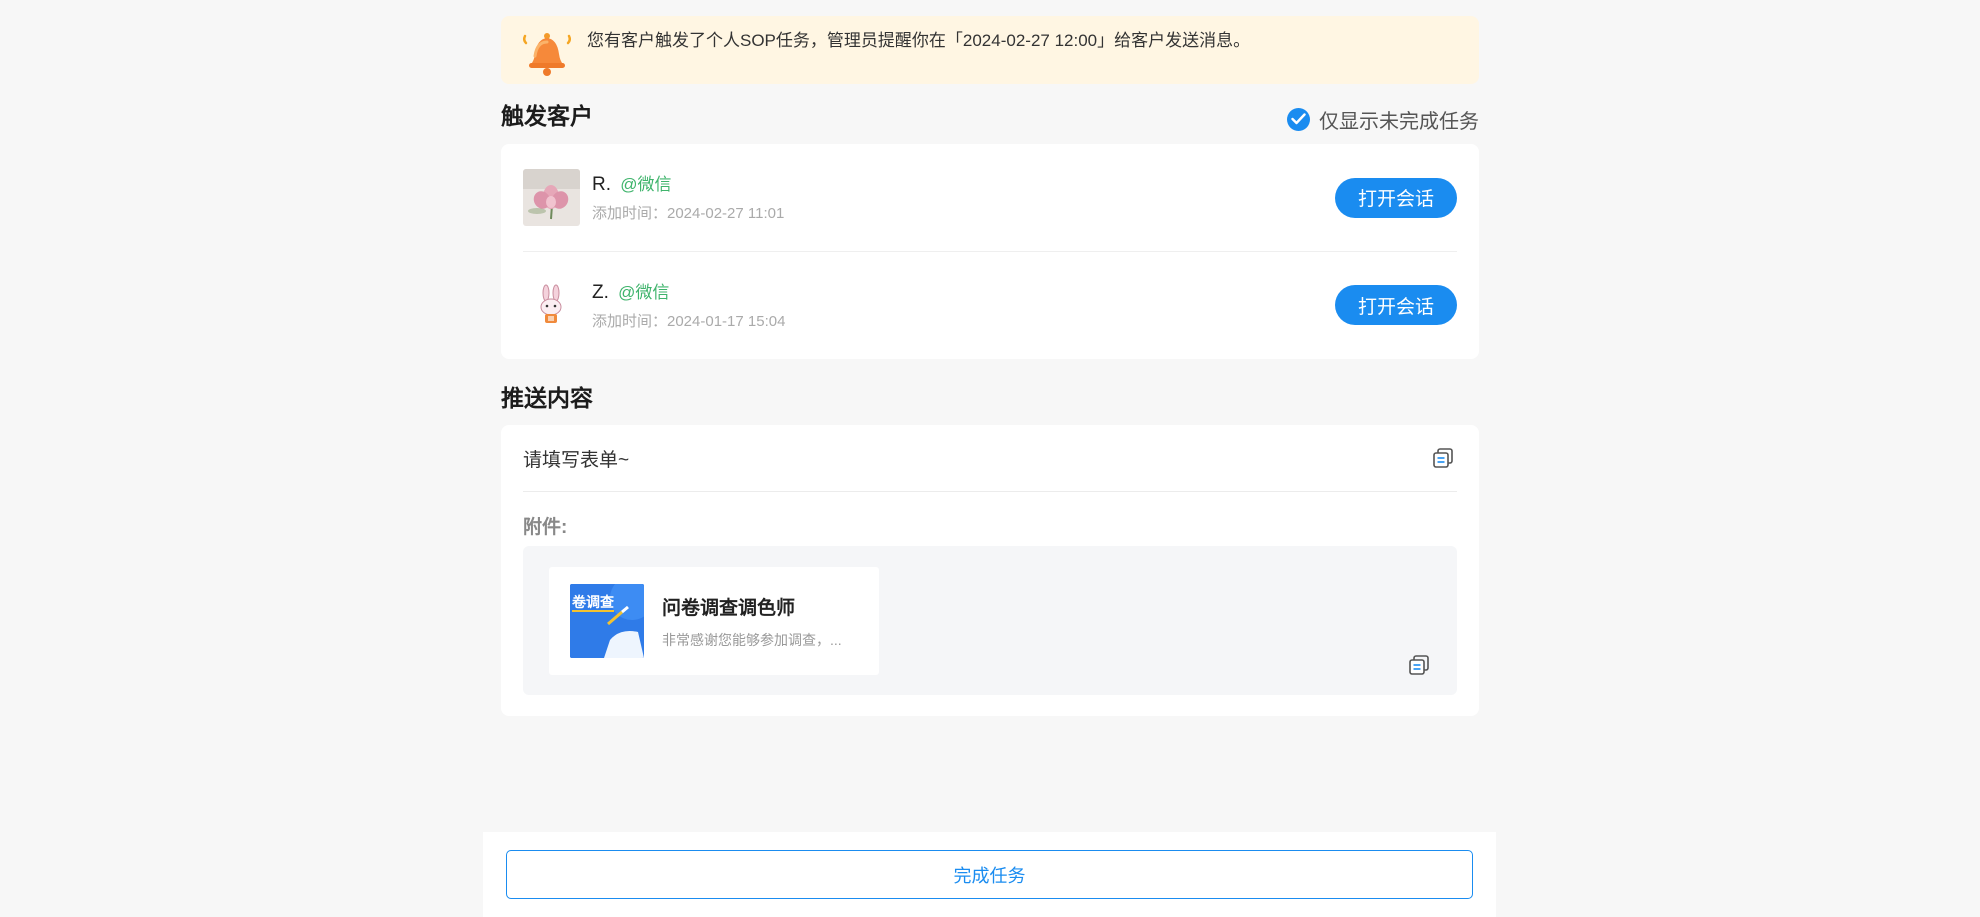 The height and width of the screenshot is (917, 1980). I want to click on only-unfinished-toggle: 仅显示未完成任务, so click(1383, 119).